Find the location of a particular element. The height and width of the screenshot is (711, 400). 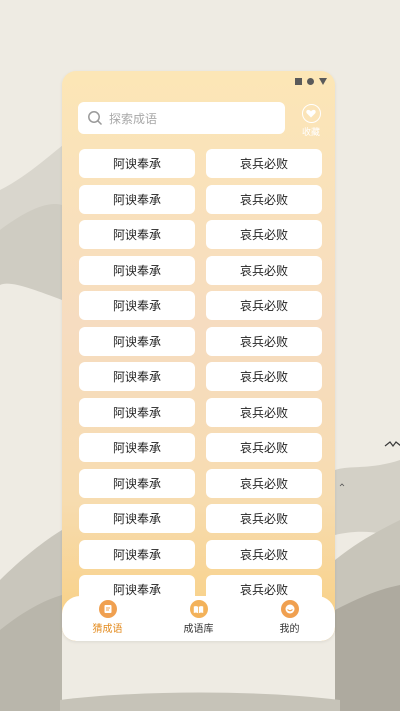

tab-profile: 我的 is located at coordinates (289, 618).